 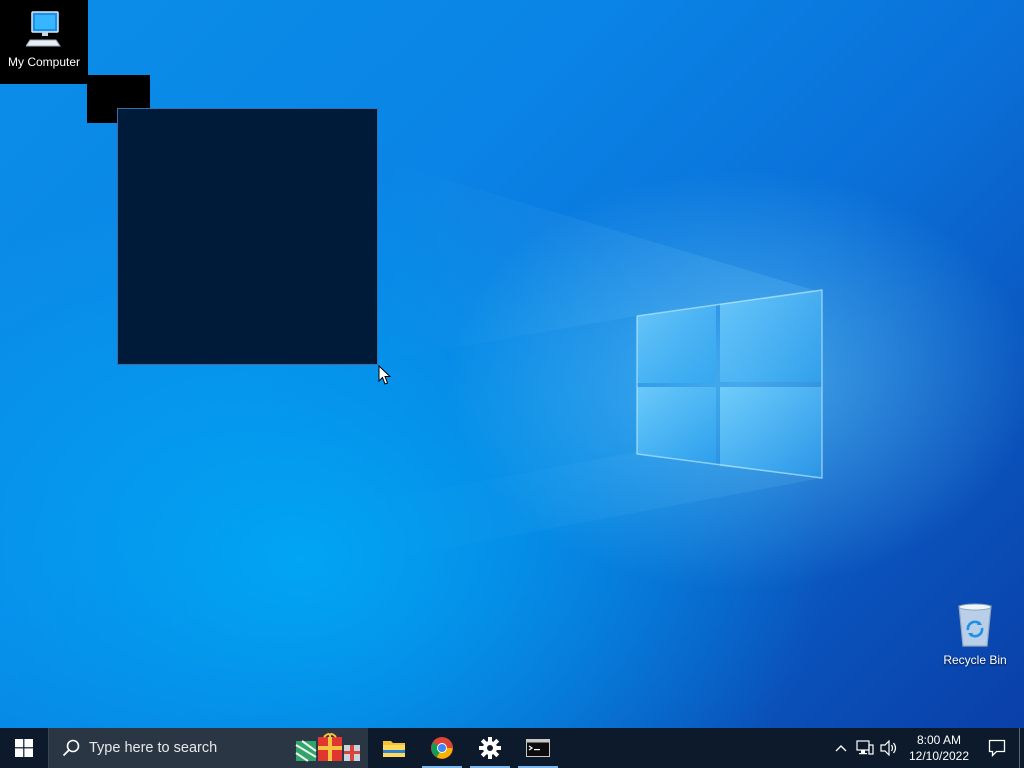 I want to click on terminal-icon, so click(x=538, y=748).